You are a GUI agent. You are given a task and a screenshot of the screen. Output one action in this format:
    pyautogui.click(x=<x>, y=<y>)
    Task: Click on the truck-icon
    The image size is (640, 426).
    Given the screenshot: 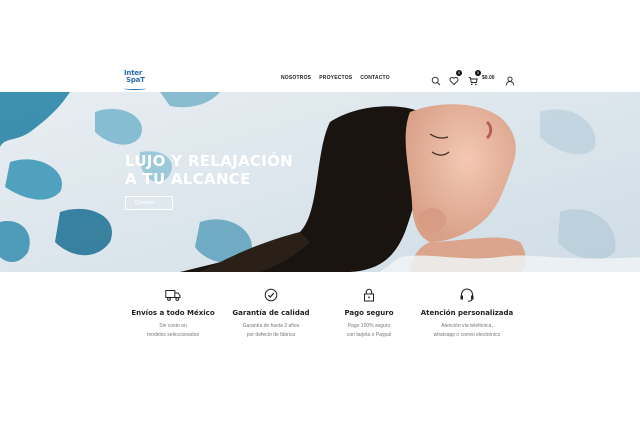 What is the action you would take?
    pyautogui.click(x=173, y=295)
    